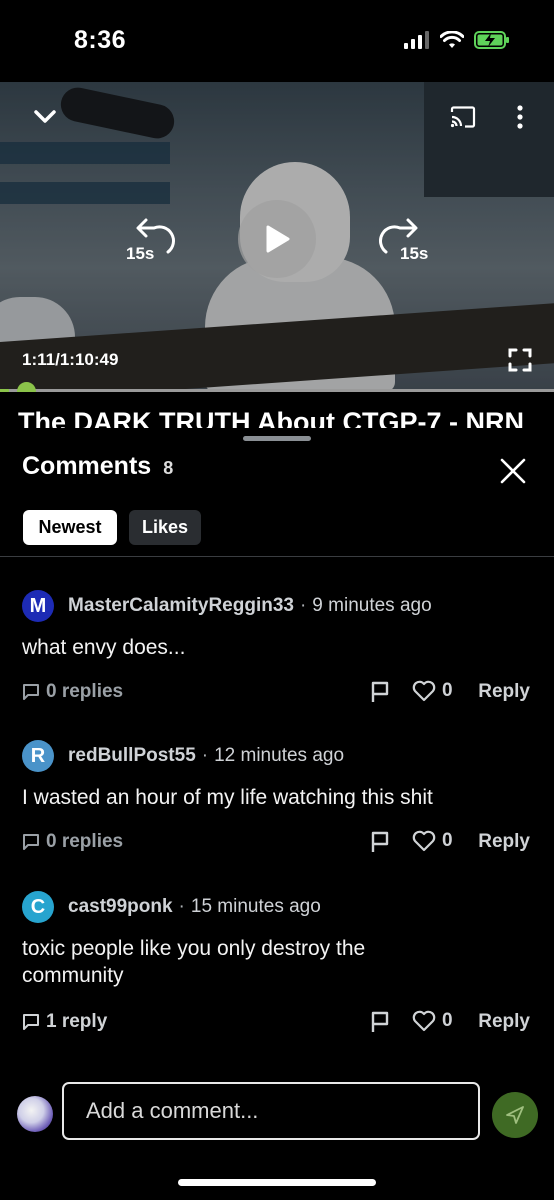 The width and height of the screenshot is (554, 1200). I want to click on comments-title: Comments, so click(87, 466).